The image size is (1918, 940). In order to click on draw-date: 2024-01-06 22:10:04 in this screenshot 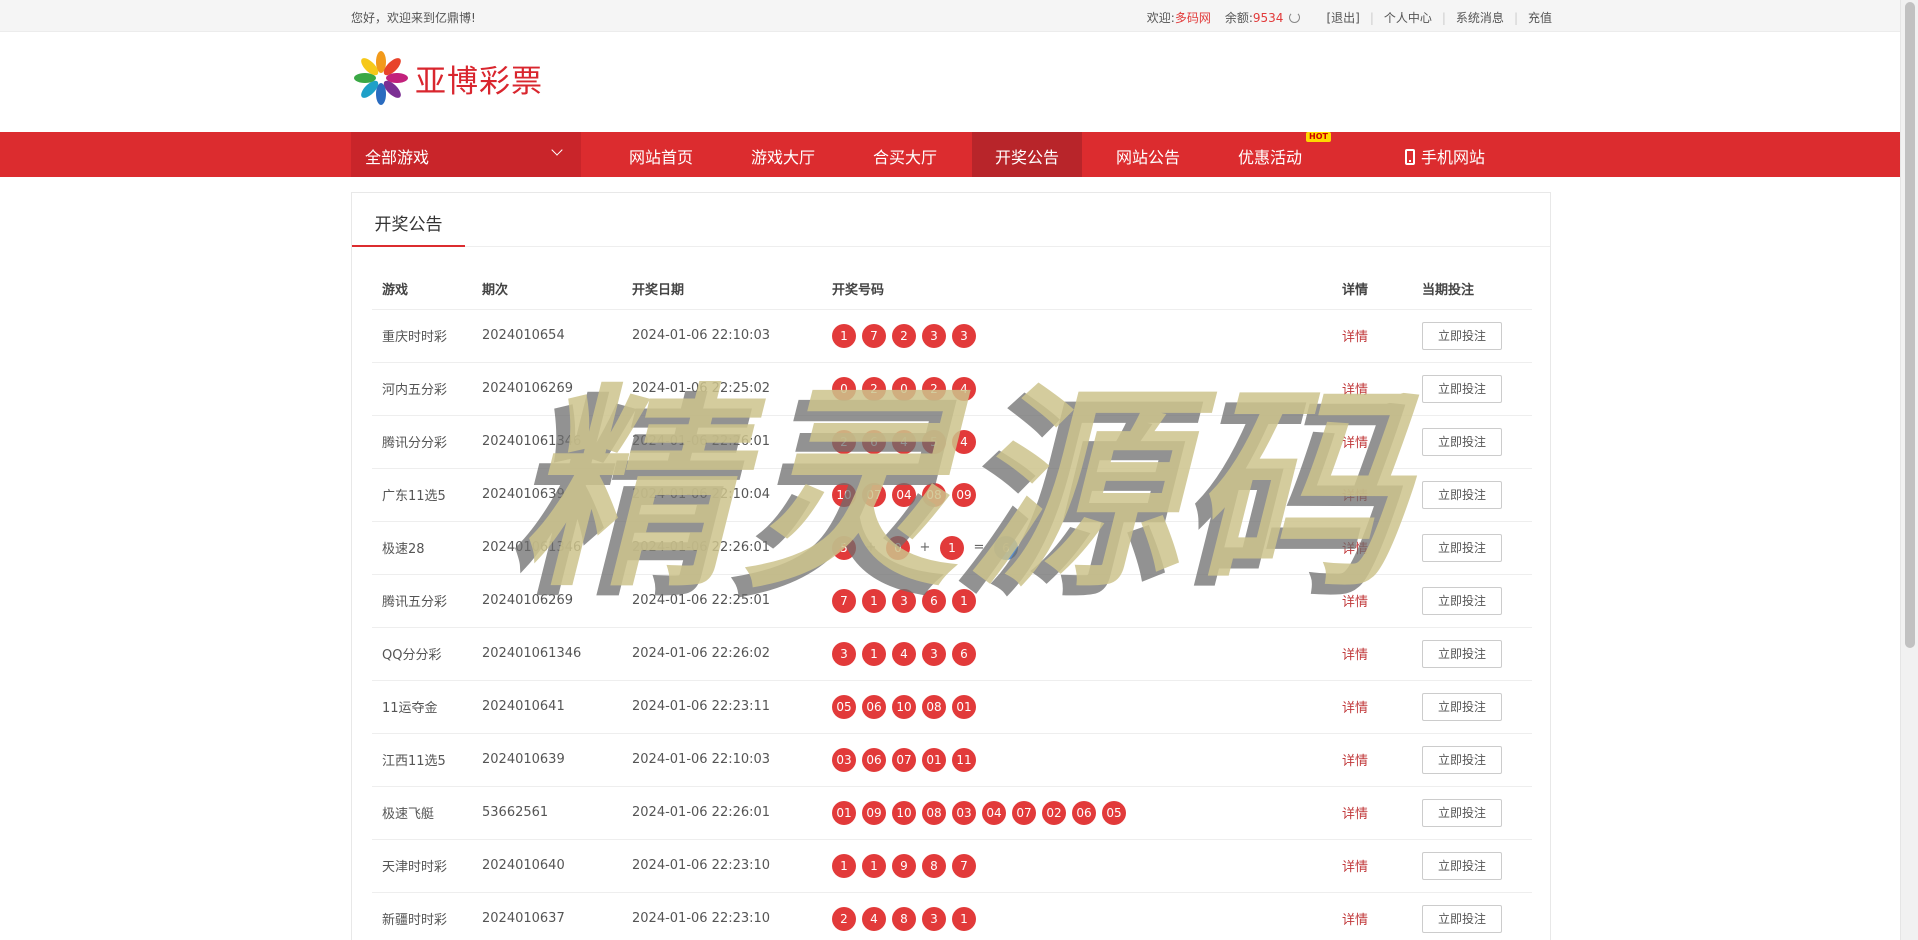, I will do `click(722, 495)`.